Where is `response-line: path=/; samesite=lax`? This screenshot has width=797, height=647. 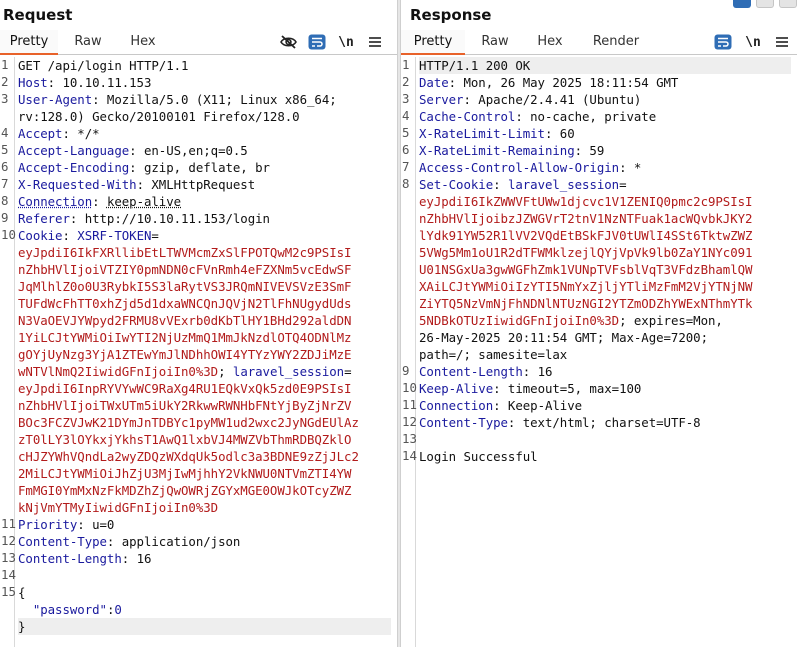 response-line: path=/; samesite=lax is located at coordinates (605, 354).